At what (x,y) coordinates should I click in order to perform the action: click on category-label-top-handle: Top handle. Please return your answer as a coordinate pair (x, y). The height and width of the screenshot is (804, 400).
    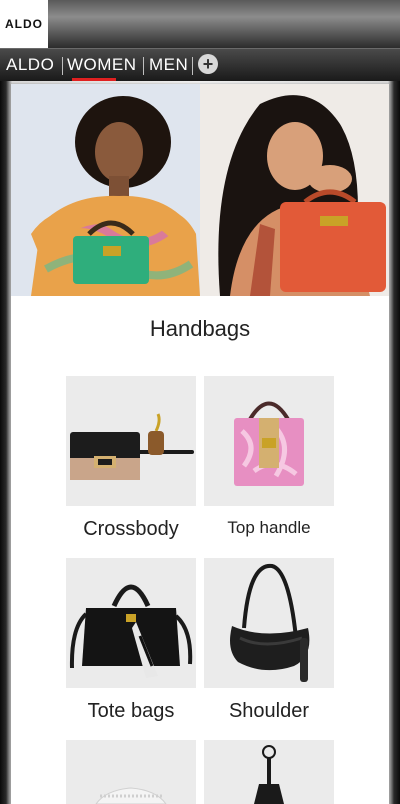
    Looking at the image, I should click on (269, 528).